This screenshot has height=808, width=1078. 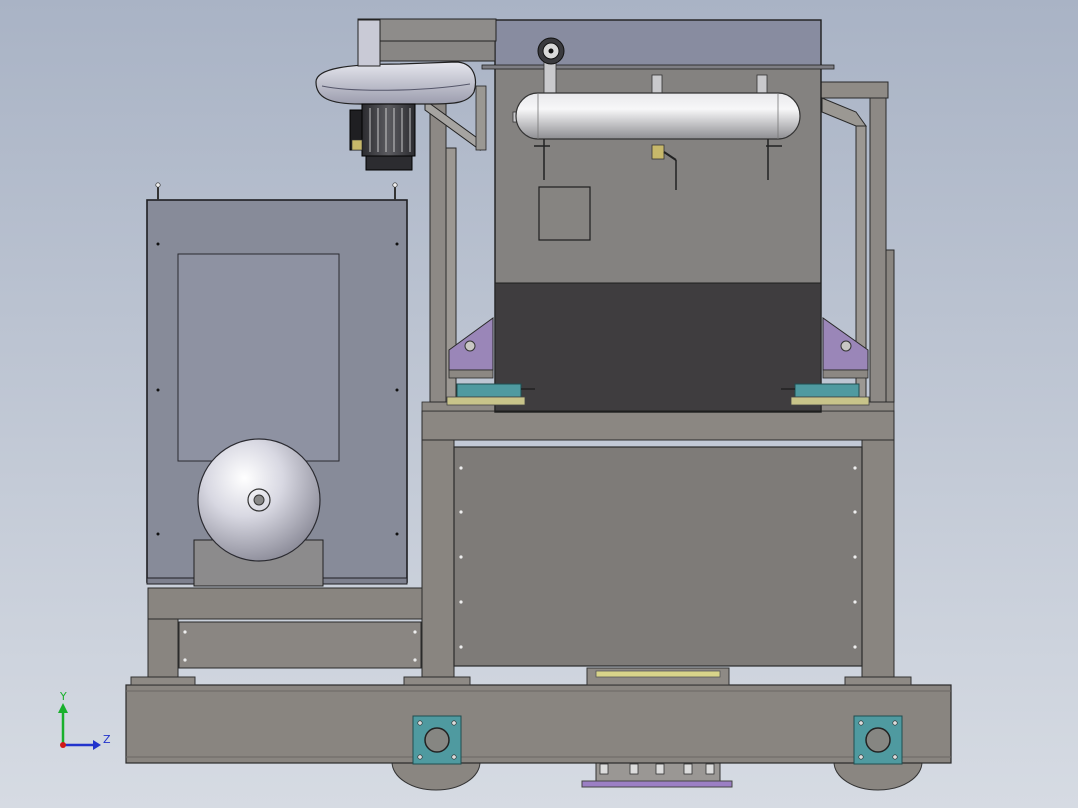 I want to click on left-lower-frame, so click(x=285, y=632).